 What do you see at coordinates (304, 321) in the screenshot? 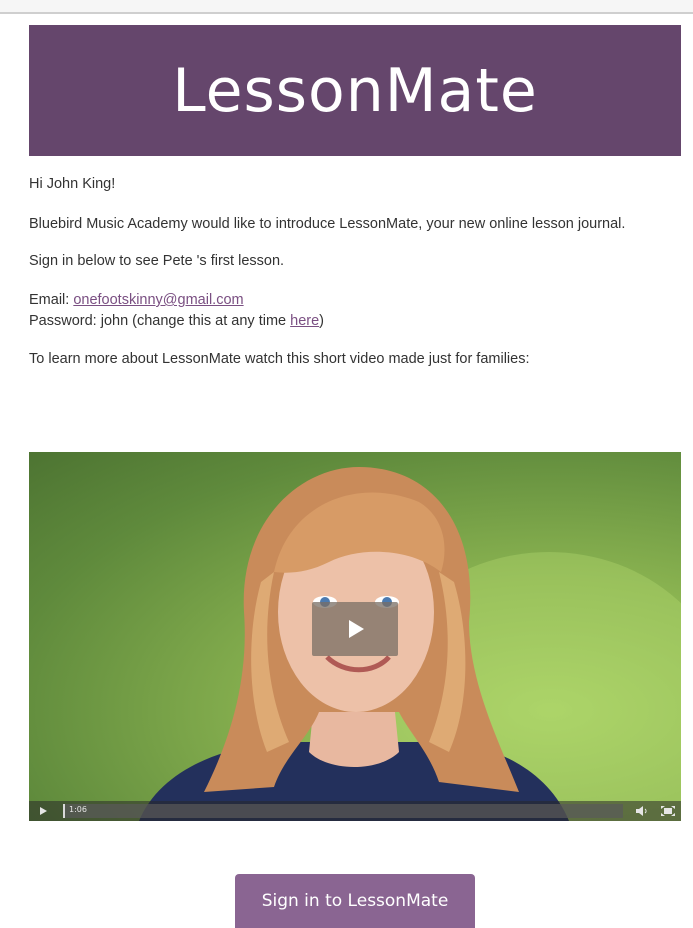
I see `change-password-link: here` at bounding box center [304, 321].